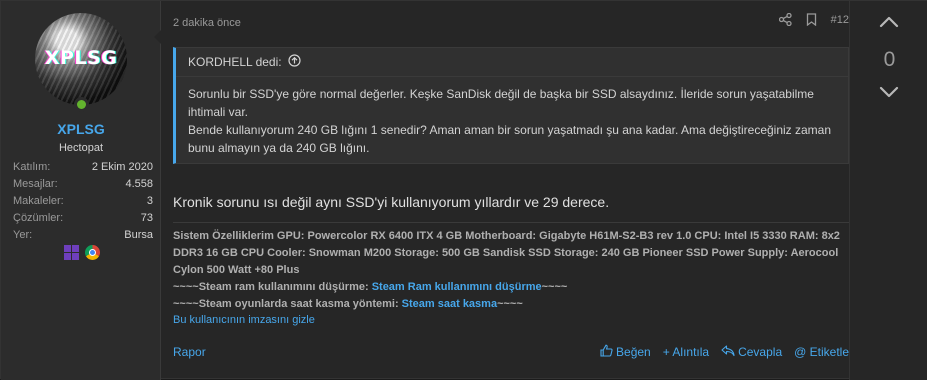  What do you see at coordinates (728, 352) in the screenshot?
I see `reply-icon` at bounding box center [728, 352].